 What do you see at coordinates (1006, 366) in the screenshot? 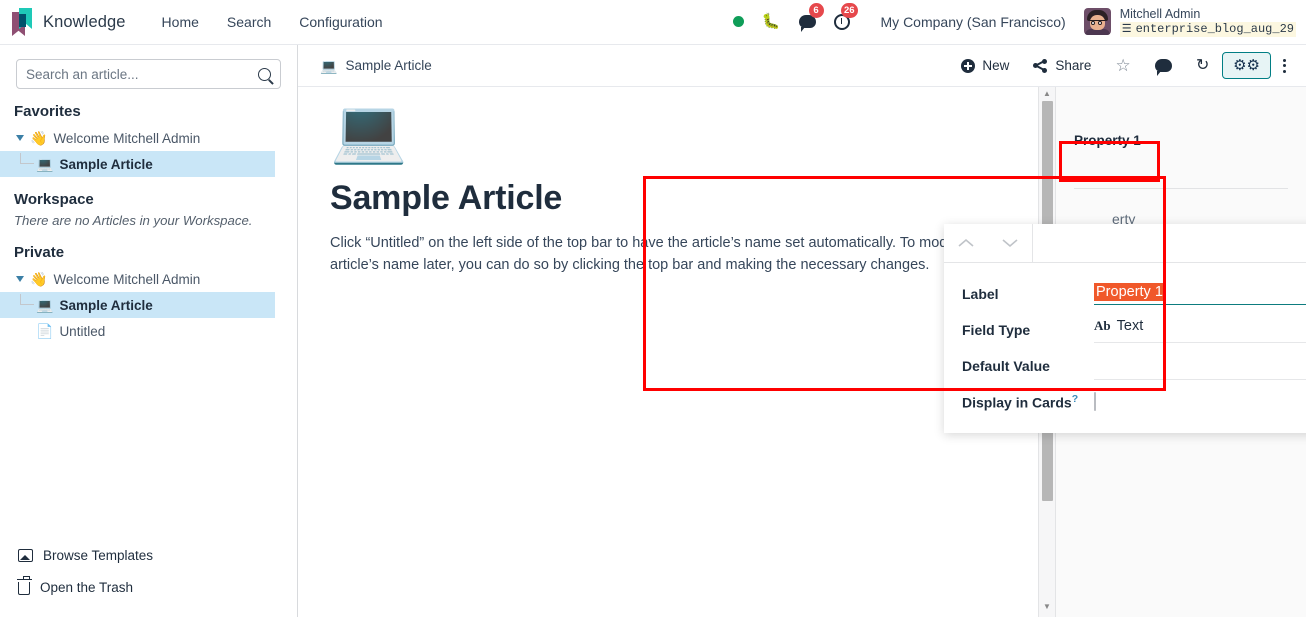
I see `default-value-caption: Default Value` at bounding box center [1006, 366].